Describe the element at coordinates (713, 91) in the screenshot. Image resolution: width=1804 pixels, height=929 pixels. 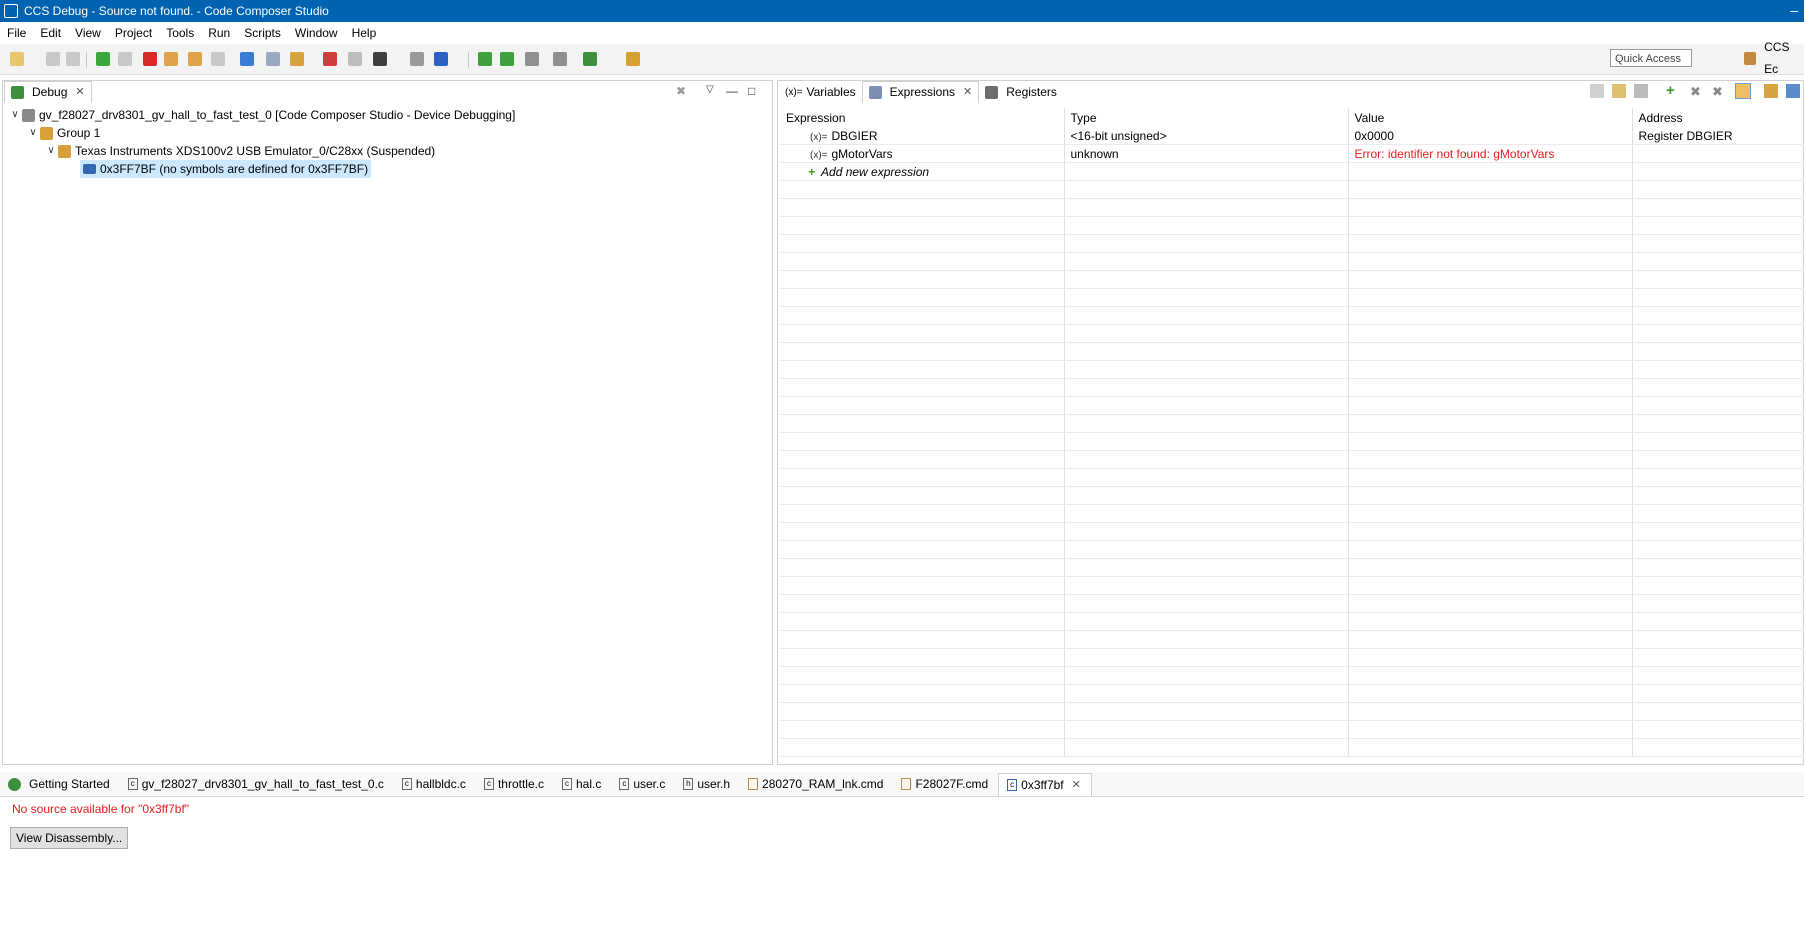
I see `view-menu-icon: ▽` at that location.